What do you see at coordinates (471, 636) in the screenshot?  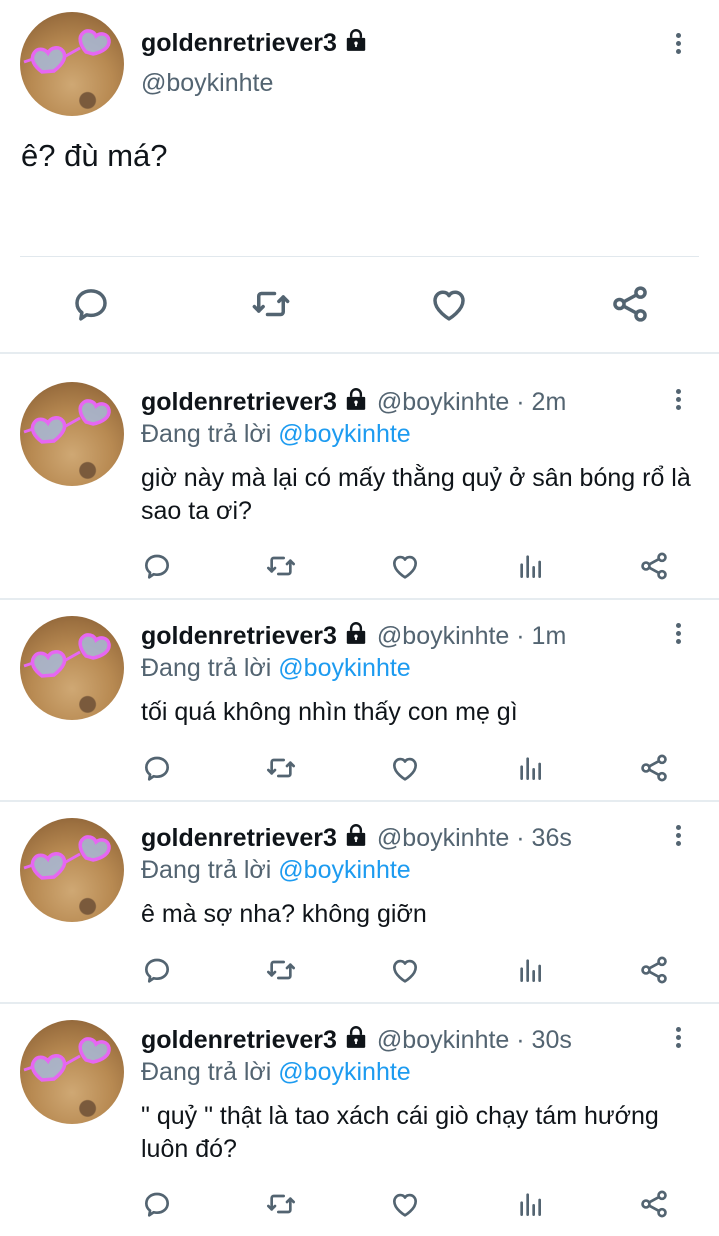 I see `handle-timestamp: @boykinhte · 1m` at bounding box center [471, 636].